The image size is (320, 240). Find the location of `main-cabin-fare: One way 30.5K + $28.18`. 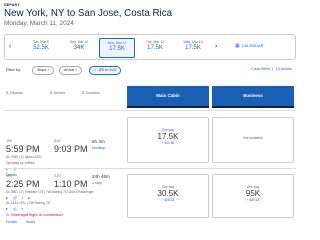

main-cabin-fare: One way 30.5K + $28.18 is located at coordinates (168, 196).